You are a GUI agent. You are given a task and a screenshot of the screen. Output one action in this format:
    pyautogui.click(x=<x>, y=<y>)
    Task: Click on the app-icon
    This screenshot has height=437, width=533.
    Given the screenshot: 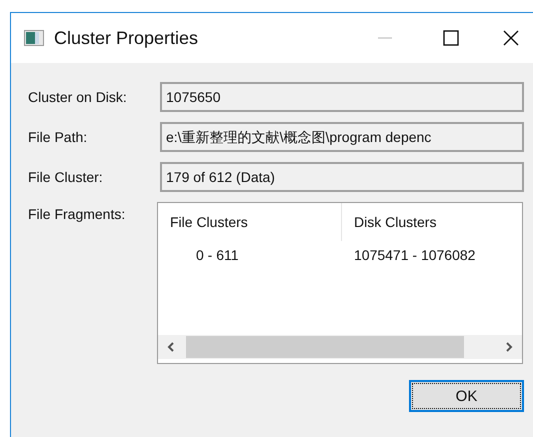 What is the action you would take?
    pyautogui.click(x=34, y=38)
    